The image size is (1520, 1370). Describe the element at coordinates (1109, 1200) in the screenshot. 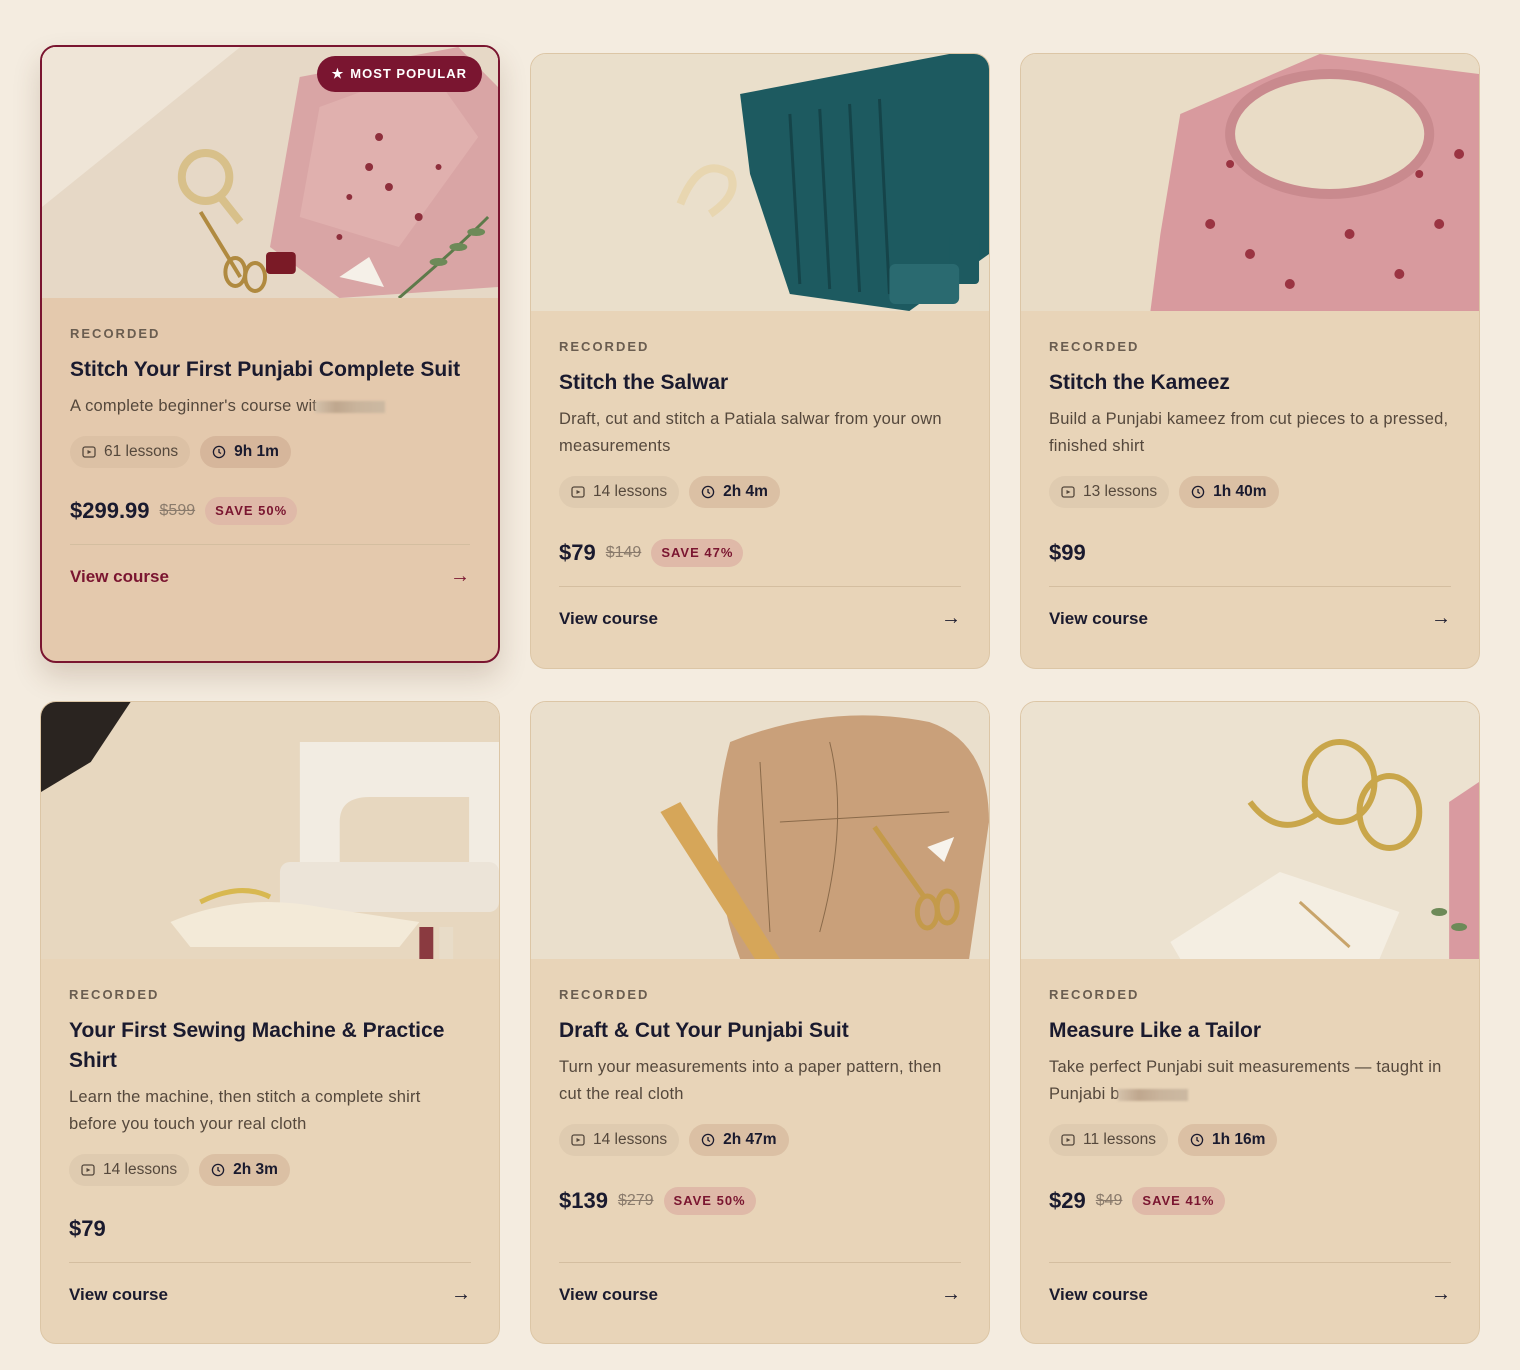

I see `original-price: $49` at that location.